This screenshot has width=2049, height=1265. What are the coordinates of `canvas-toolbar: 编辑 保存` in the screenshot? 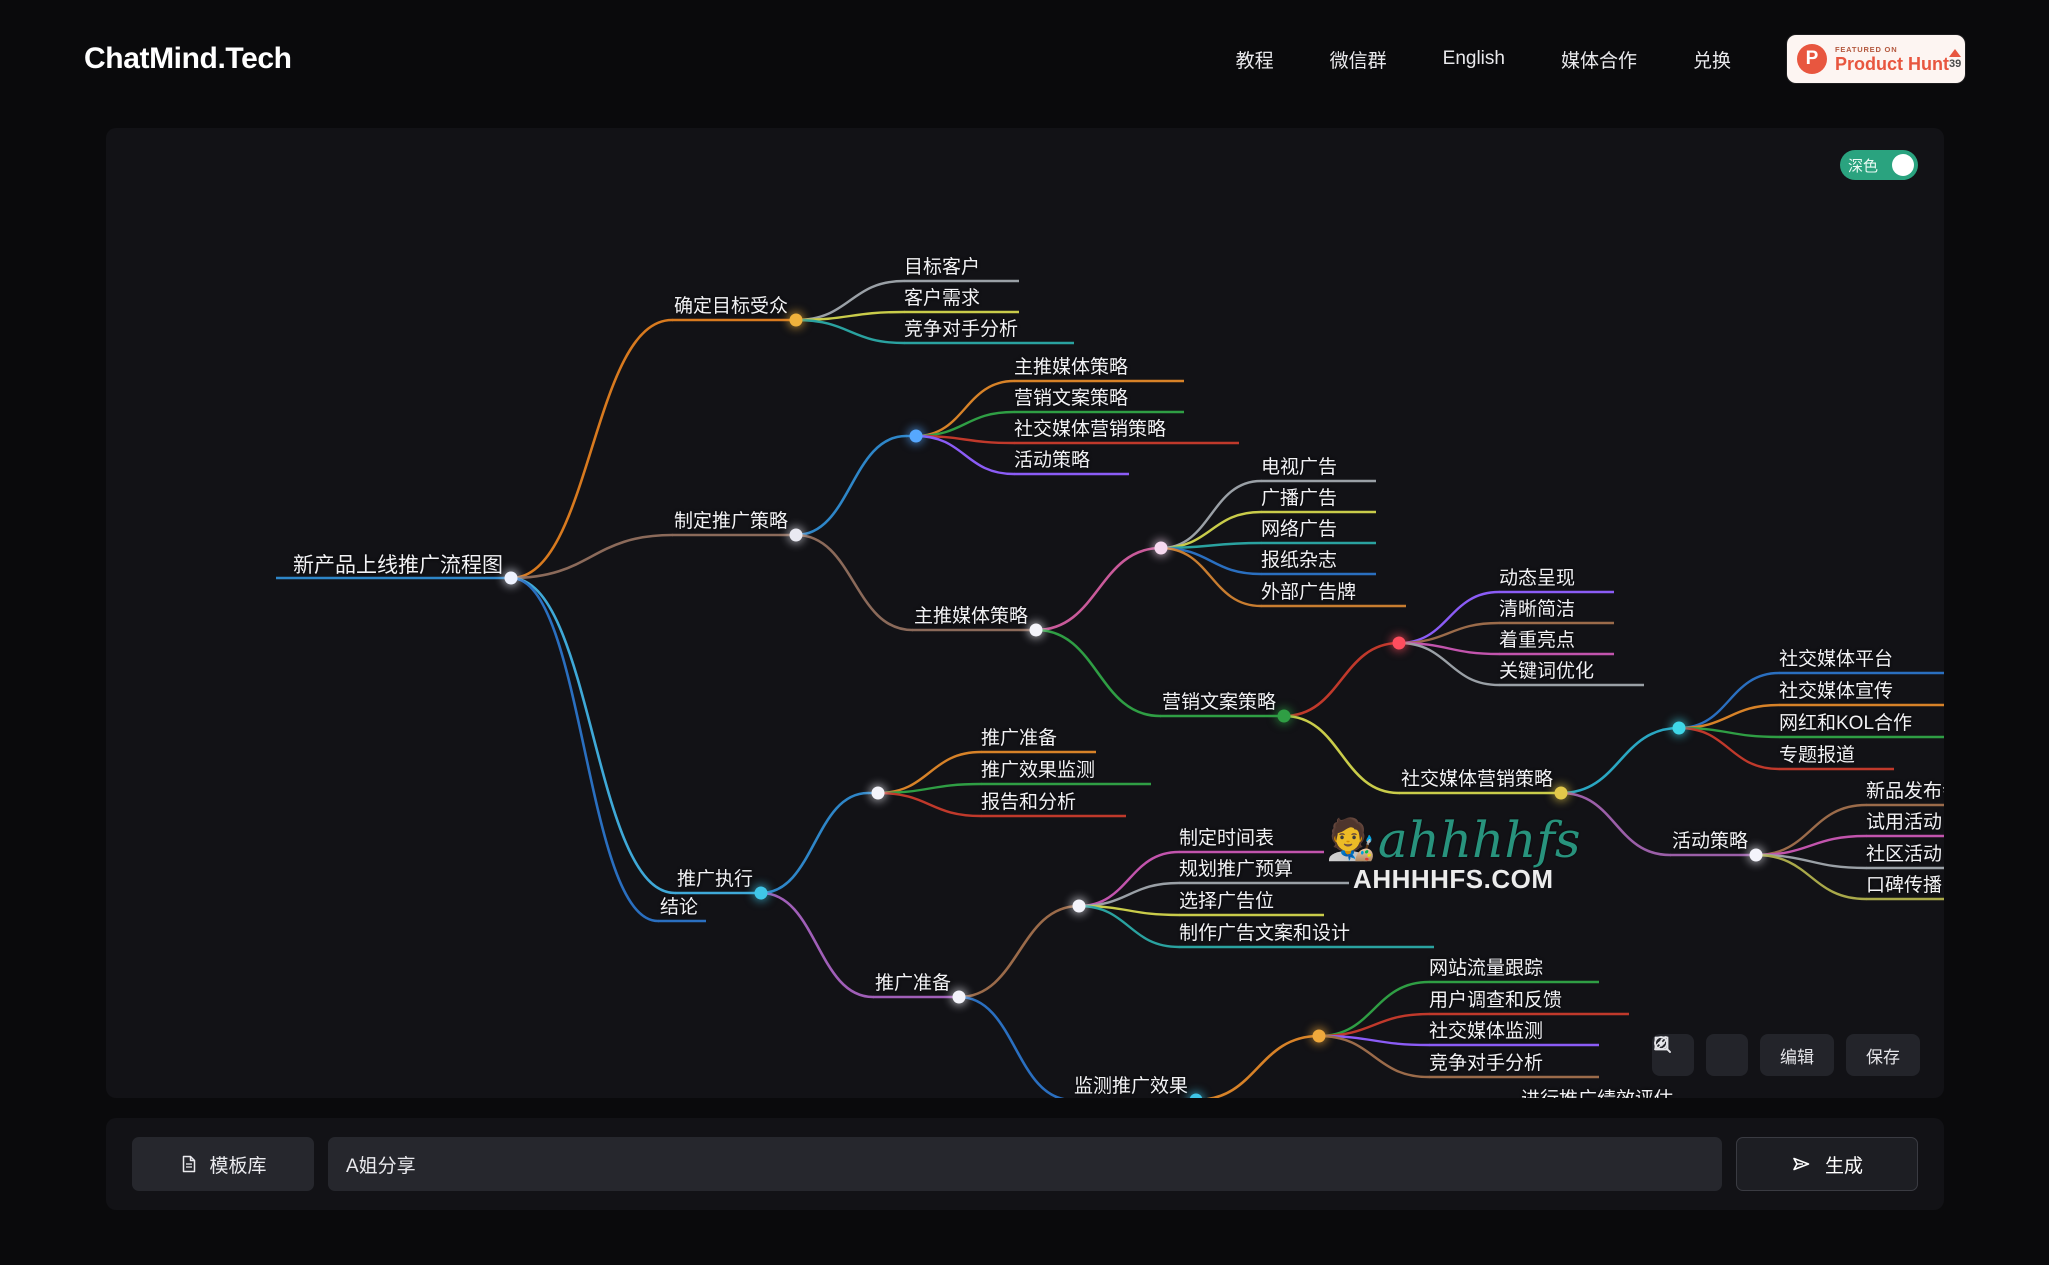 It's located at (1786, 1055).